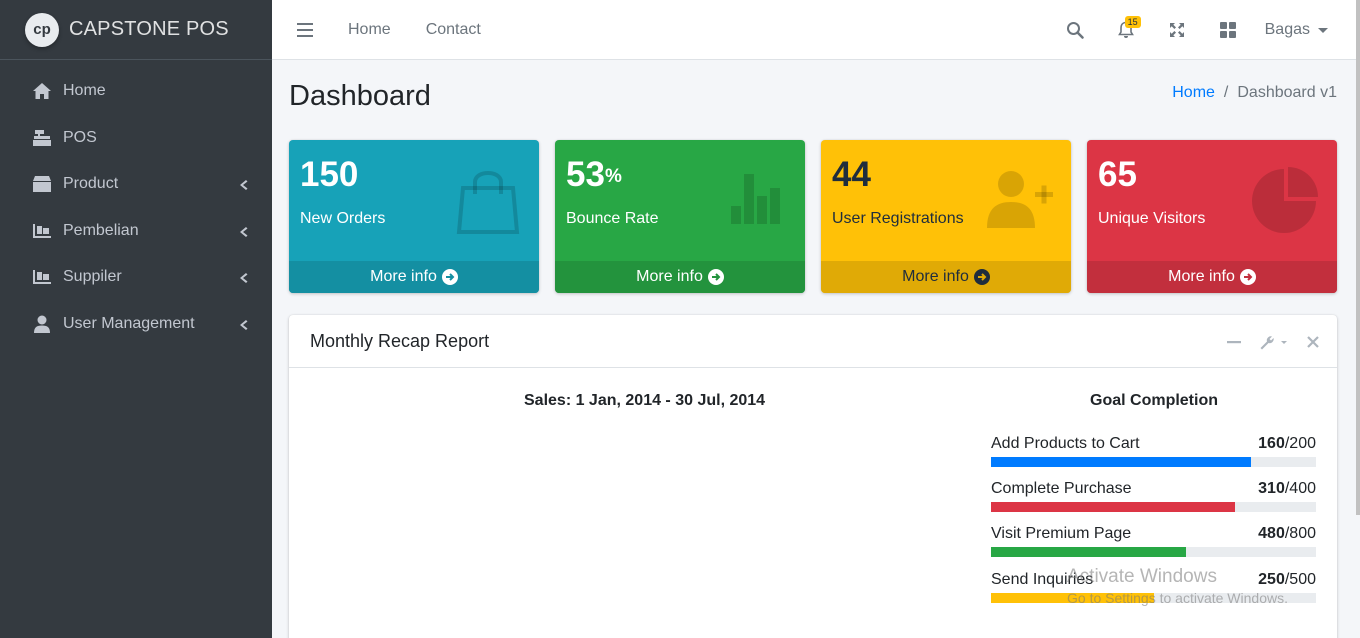 This screenshot has height=638, width=1360. What do you see at coordinates (1153, 541) in the screenshot?
I see `progress-group: Visit Premium Page 480/800` at bounding box center [1153, 541].